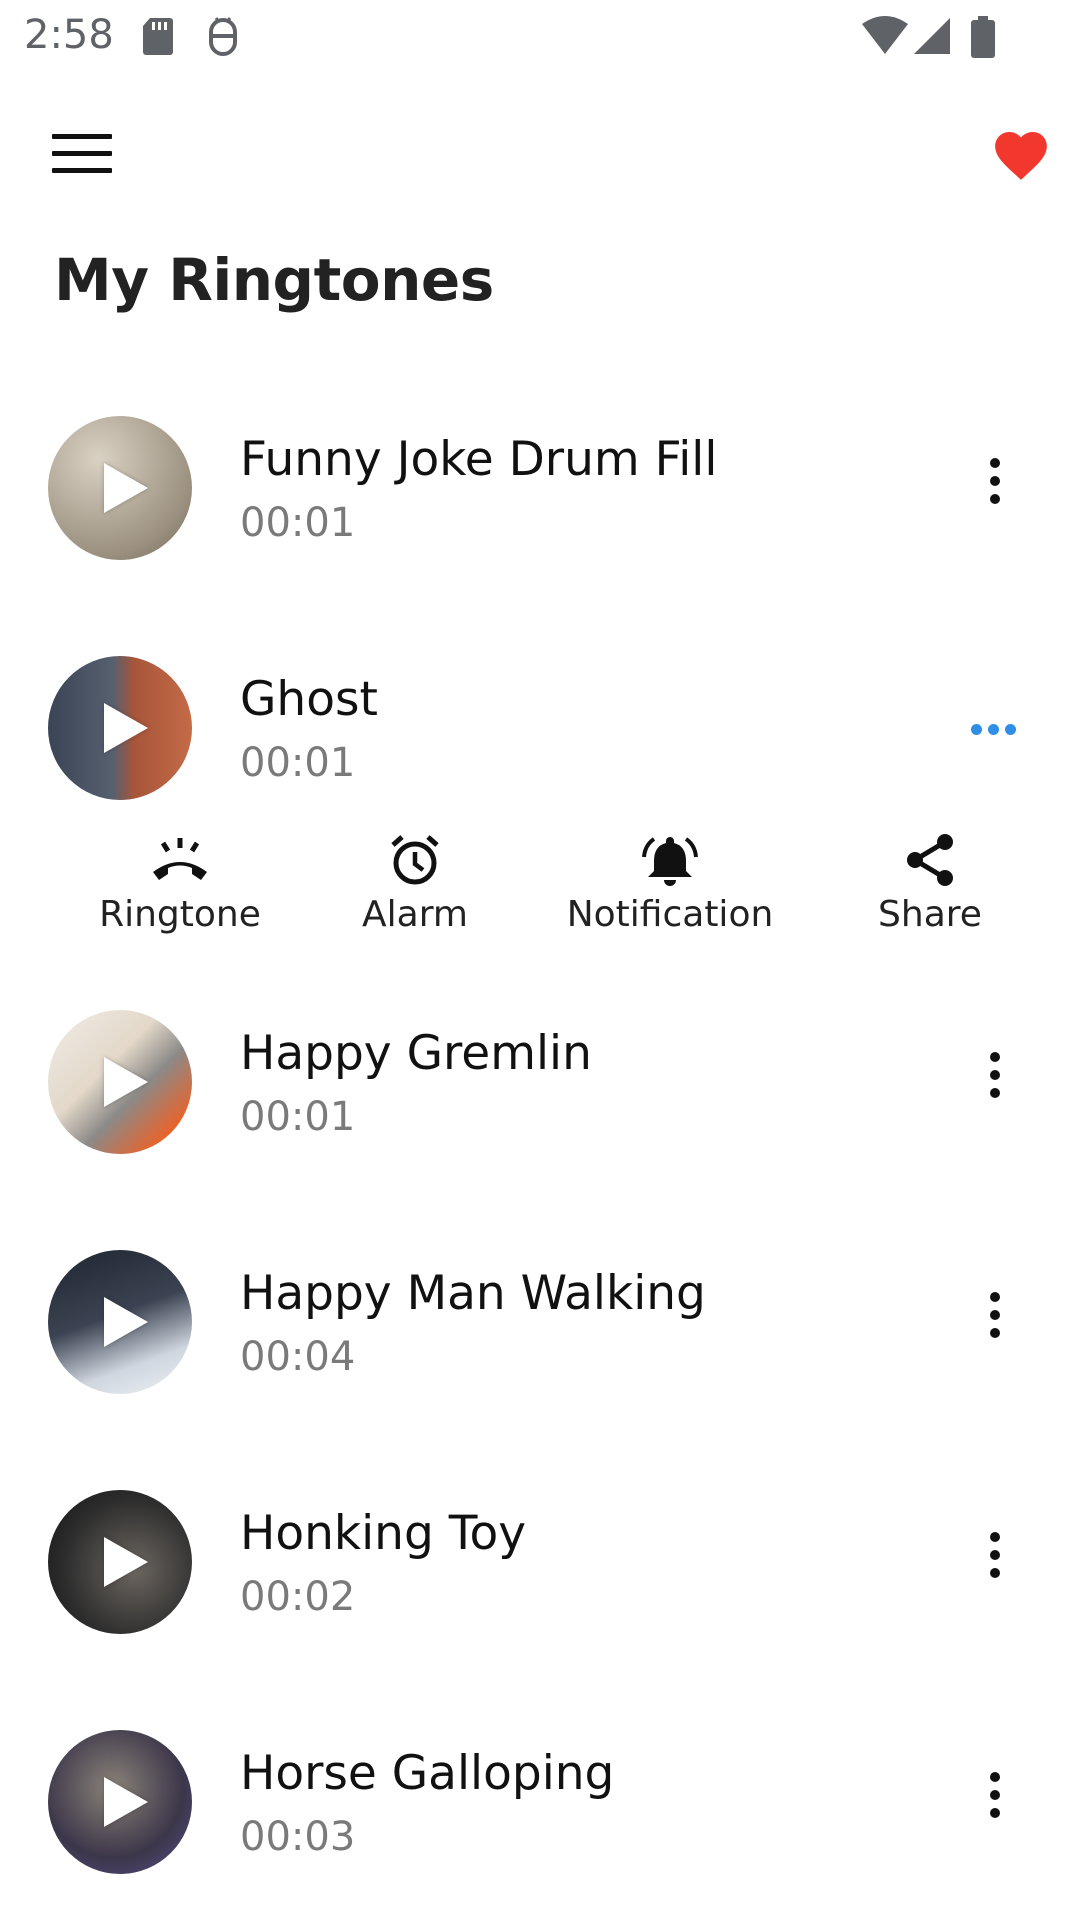 The height and width of the screenshot is (1920, 1080). I want to click on ringtone-title: Honking Toy, so click(383, 1533).